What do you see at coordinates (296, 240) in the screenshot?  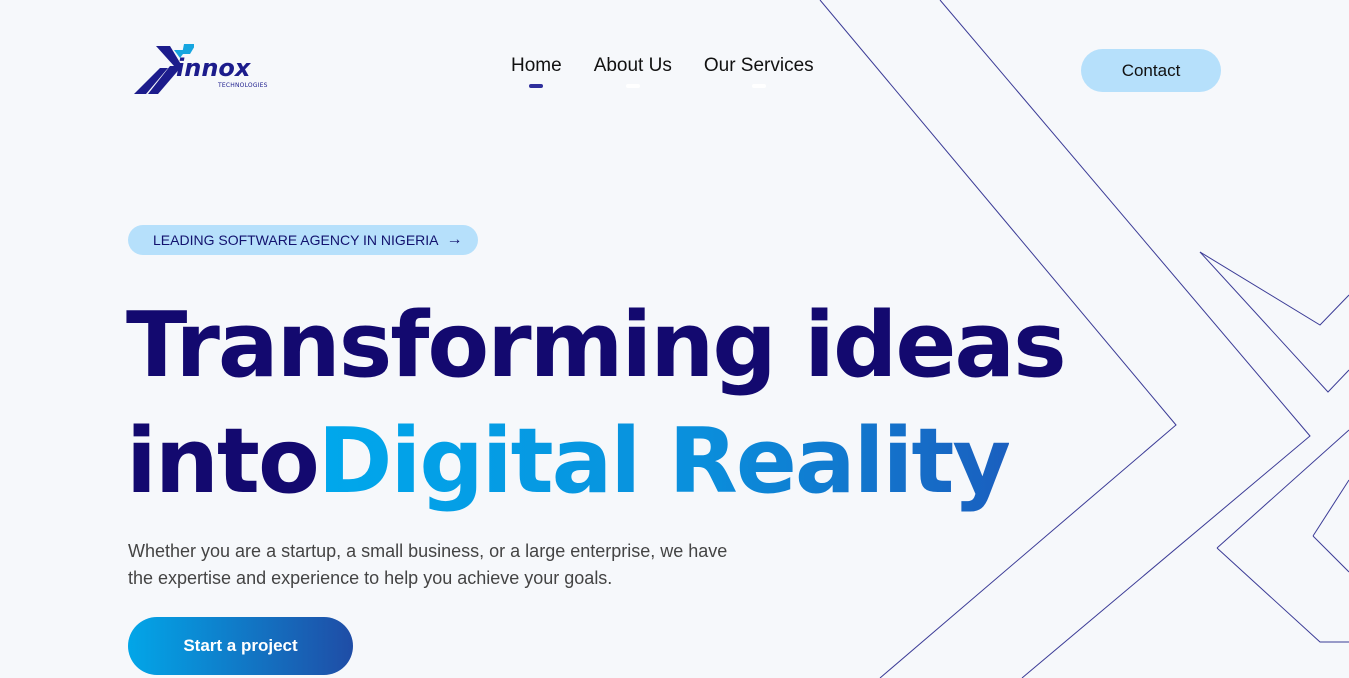 I see `badge-label: LEADING SOFTWARE AGENCY IN NIGERIA` at bounding box center [296, 240].